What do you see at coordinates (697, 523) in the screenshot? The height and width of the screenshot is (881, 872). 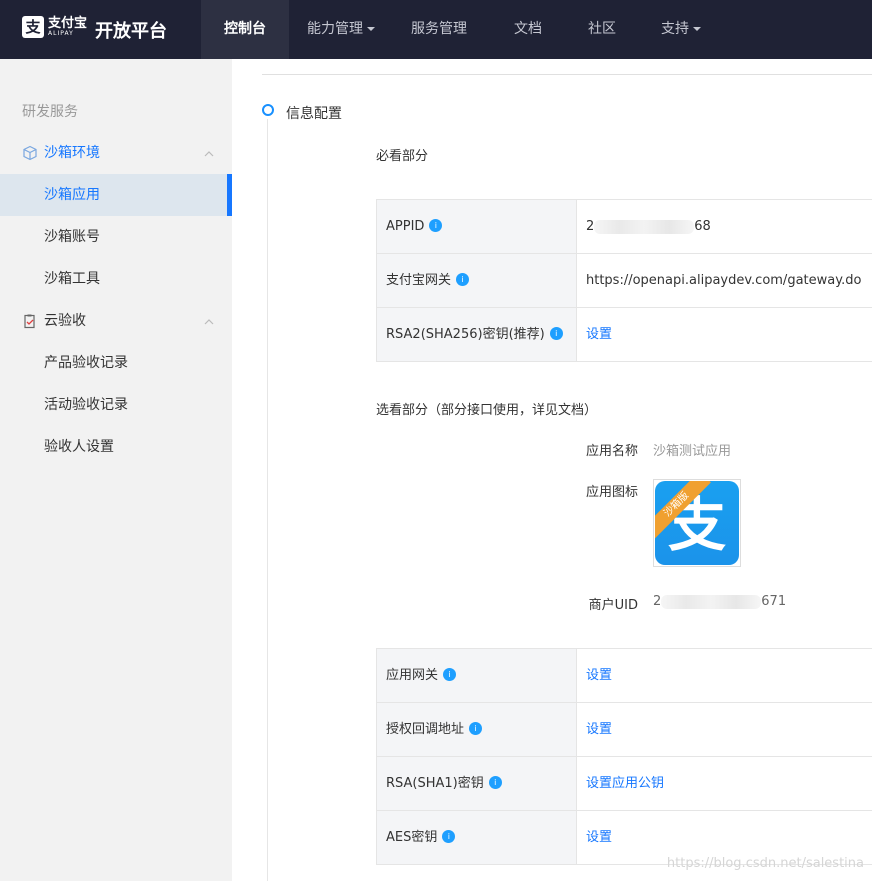 I see `app-icon-image: 支 沙箱版` at bounding box center [697, 523].